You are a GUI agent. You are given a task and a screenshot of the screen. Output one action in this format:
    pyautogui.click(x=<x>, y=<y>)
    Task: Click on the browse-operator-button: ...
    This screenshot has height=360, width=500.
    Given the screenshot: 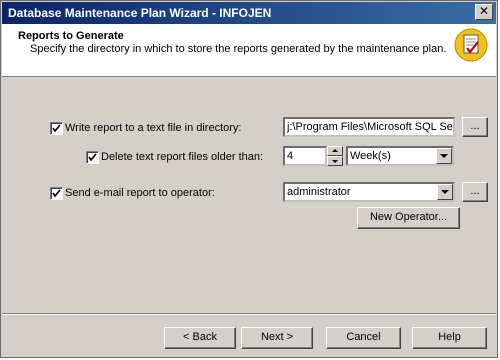 What is the action you would take?
    pyautogui.click(x=475, y=192)
    